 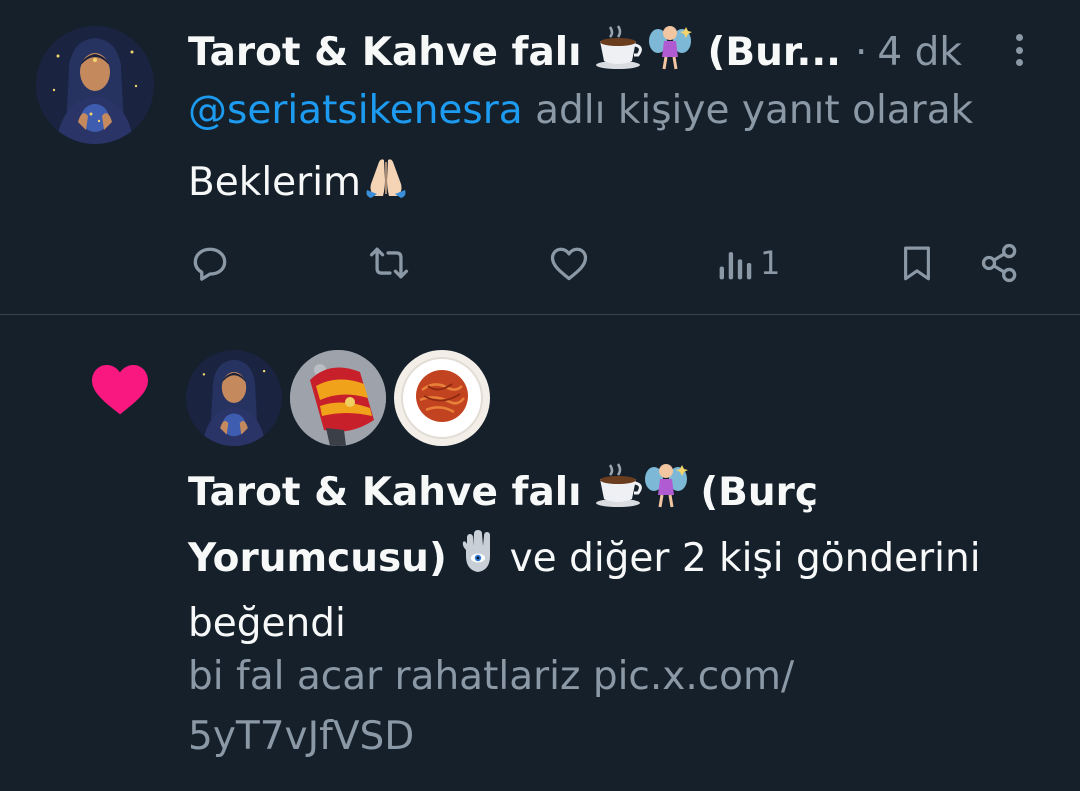 I want to click on liker-avatars, so click(x=338, y=398).